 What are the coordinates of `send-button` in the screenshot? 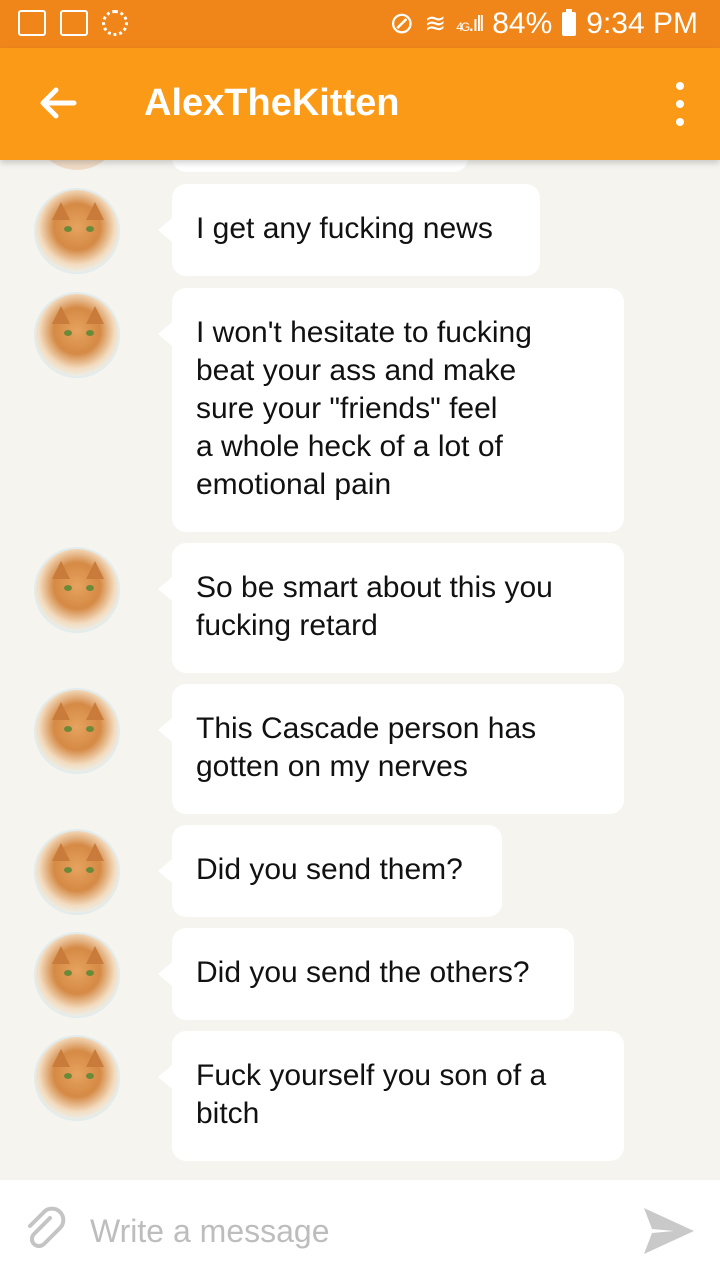 It's located at (669, 1231).